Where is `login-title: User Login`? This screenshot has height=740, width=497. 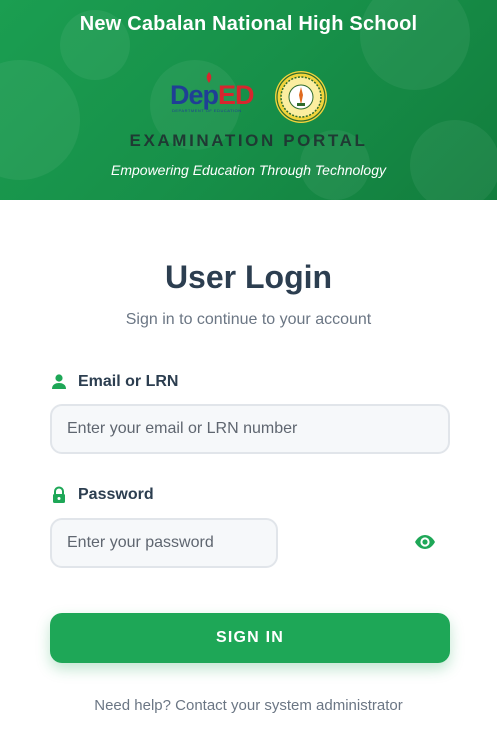
login-title: User Login is located at coordinates (248, 277).